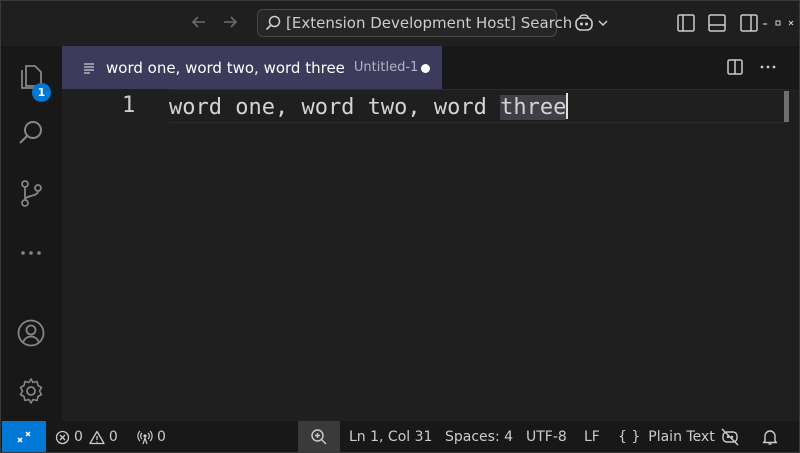 The image size is (800, 453). Describe the element at coordinates (31, 333) in the screenshot. I see `account-icon` at that location.